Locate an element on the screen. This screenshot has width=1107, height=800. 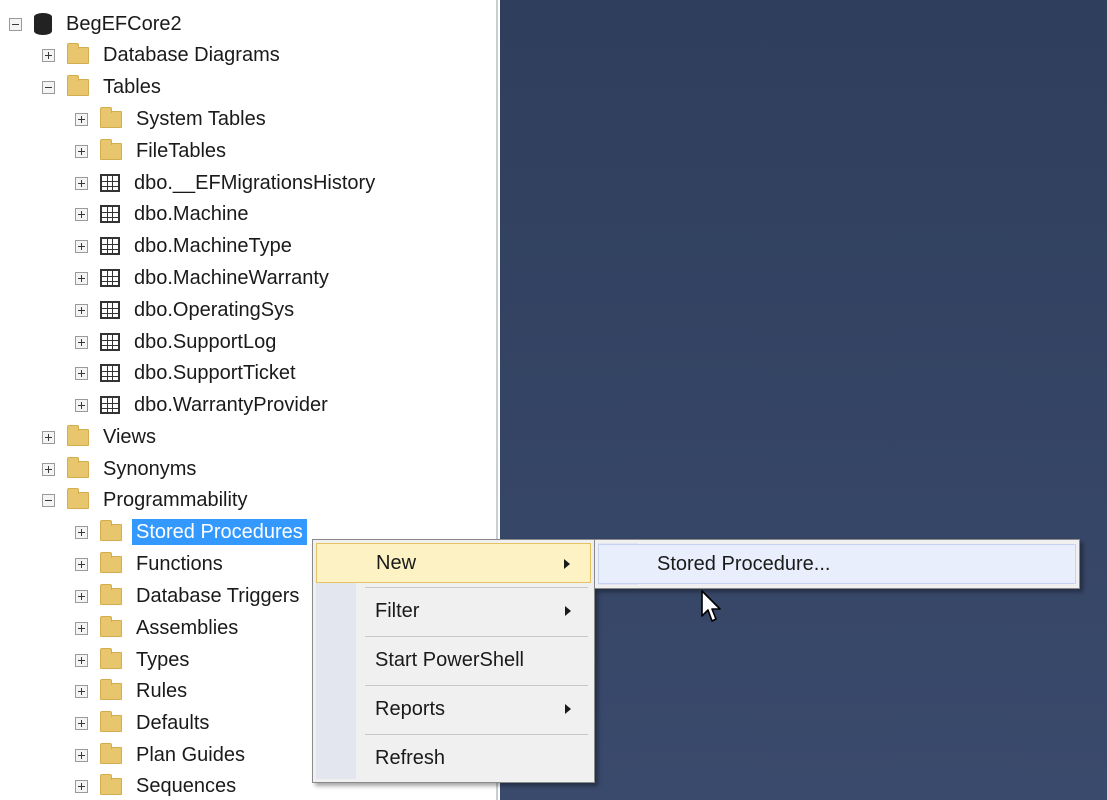
tree-node-table: dbo.Machine is located at coordinates (164, 214).